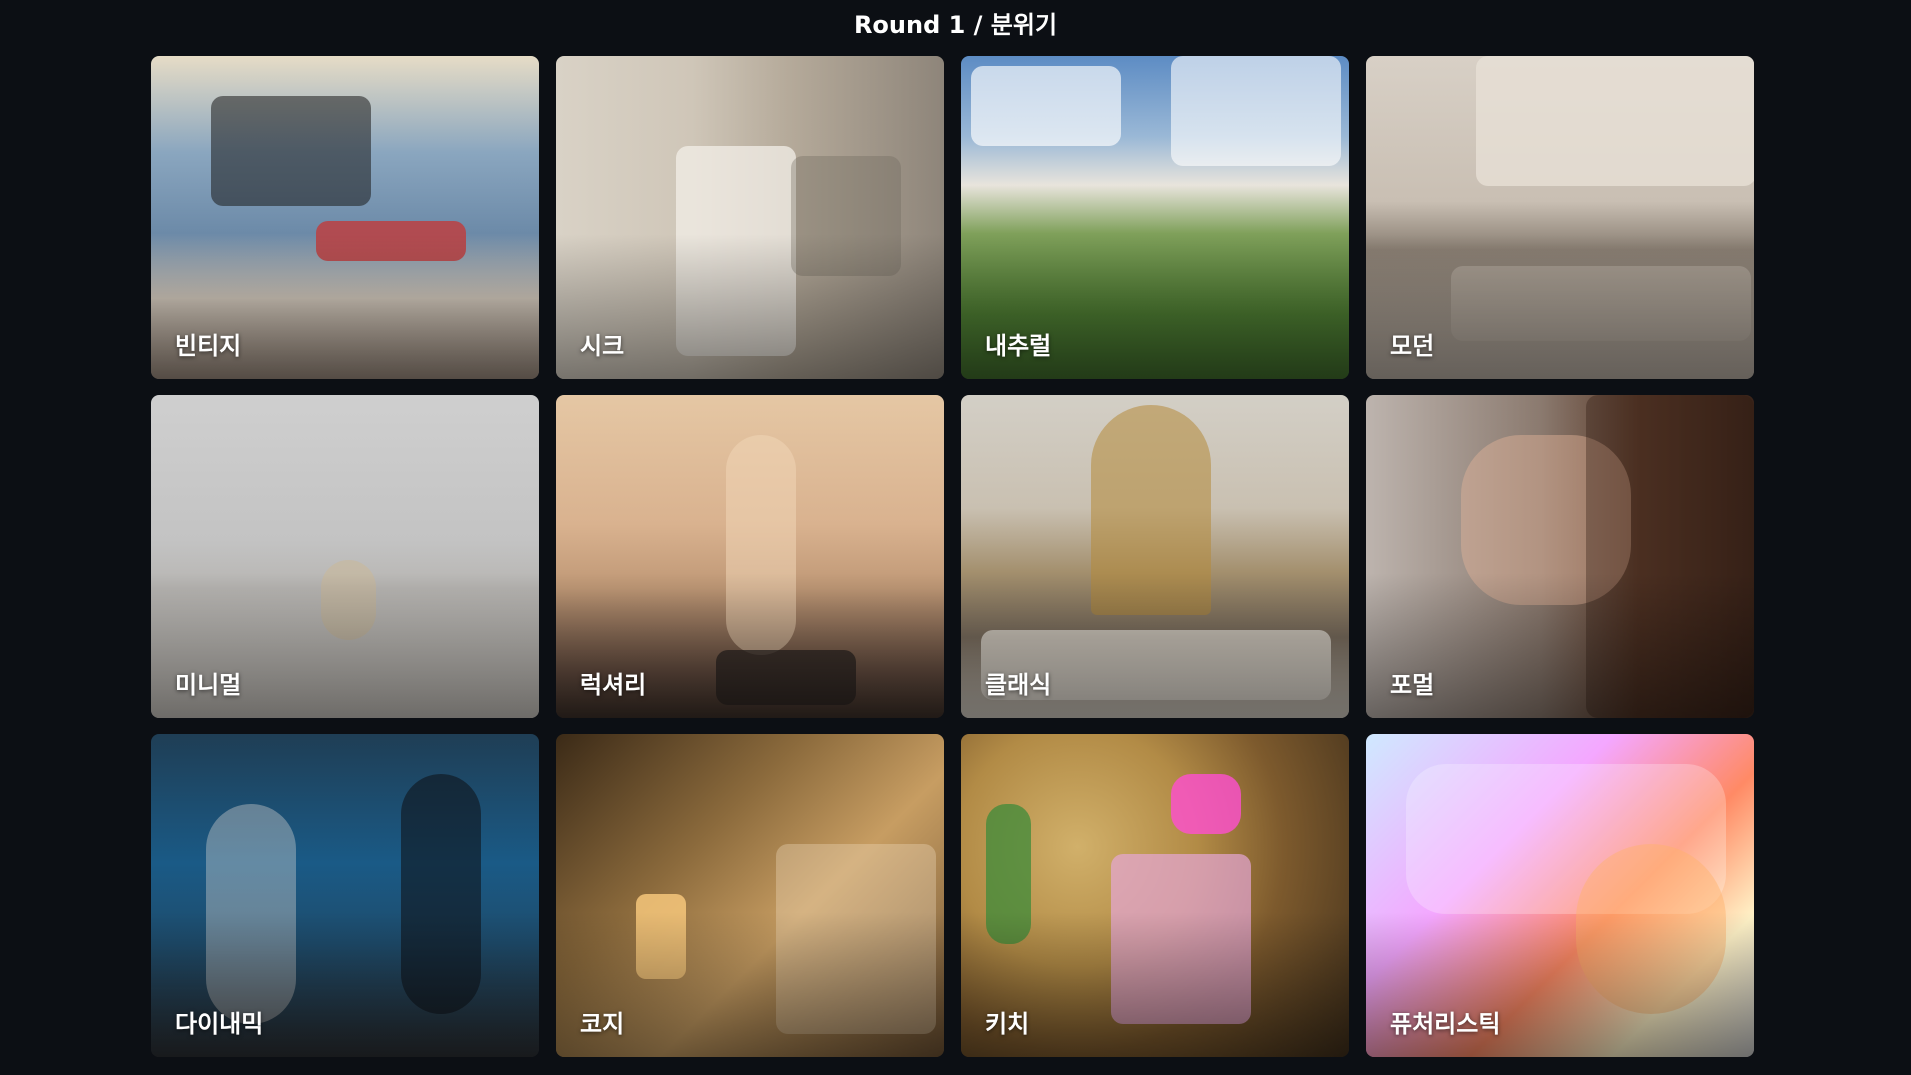 The width and height of the screenshot is (1911, 1075). Describe the element at coordinates (750, 895) in the screenshot. I see `mood-card-cozy: 코지` at that location.